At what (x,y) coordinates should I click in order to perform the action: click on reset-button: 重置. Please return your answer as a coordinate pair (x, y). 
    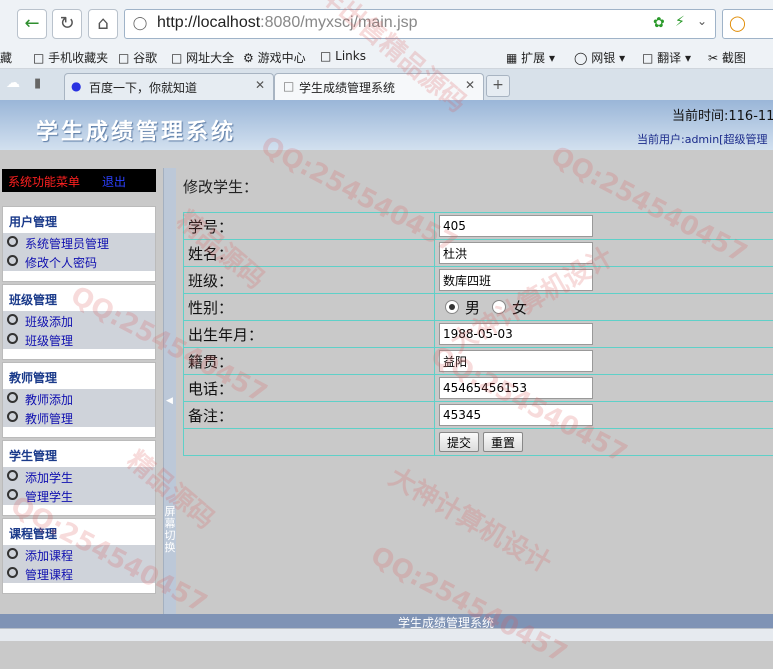
    Looking at the image, I should click on (503, 442).